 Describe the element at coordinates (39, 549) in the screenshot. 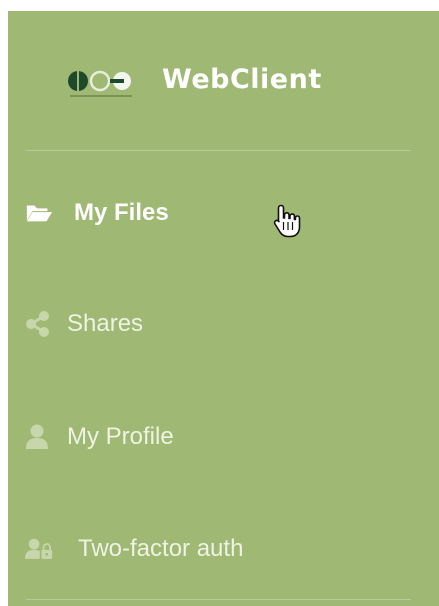

I see `user-lock-icon` at that location.